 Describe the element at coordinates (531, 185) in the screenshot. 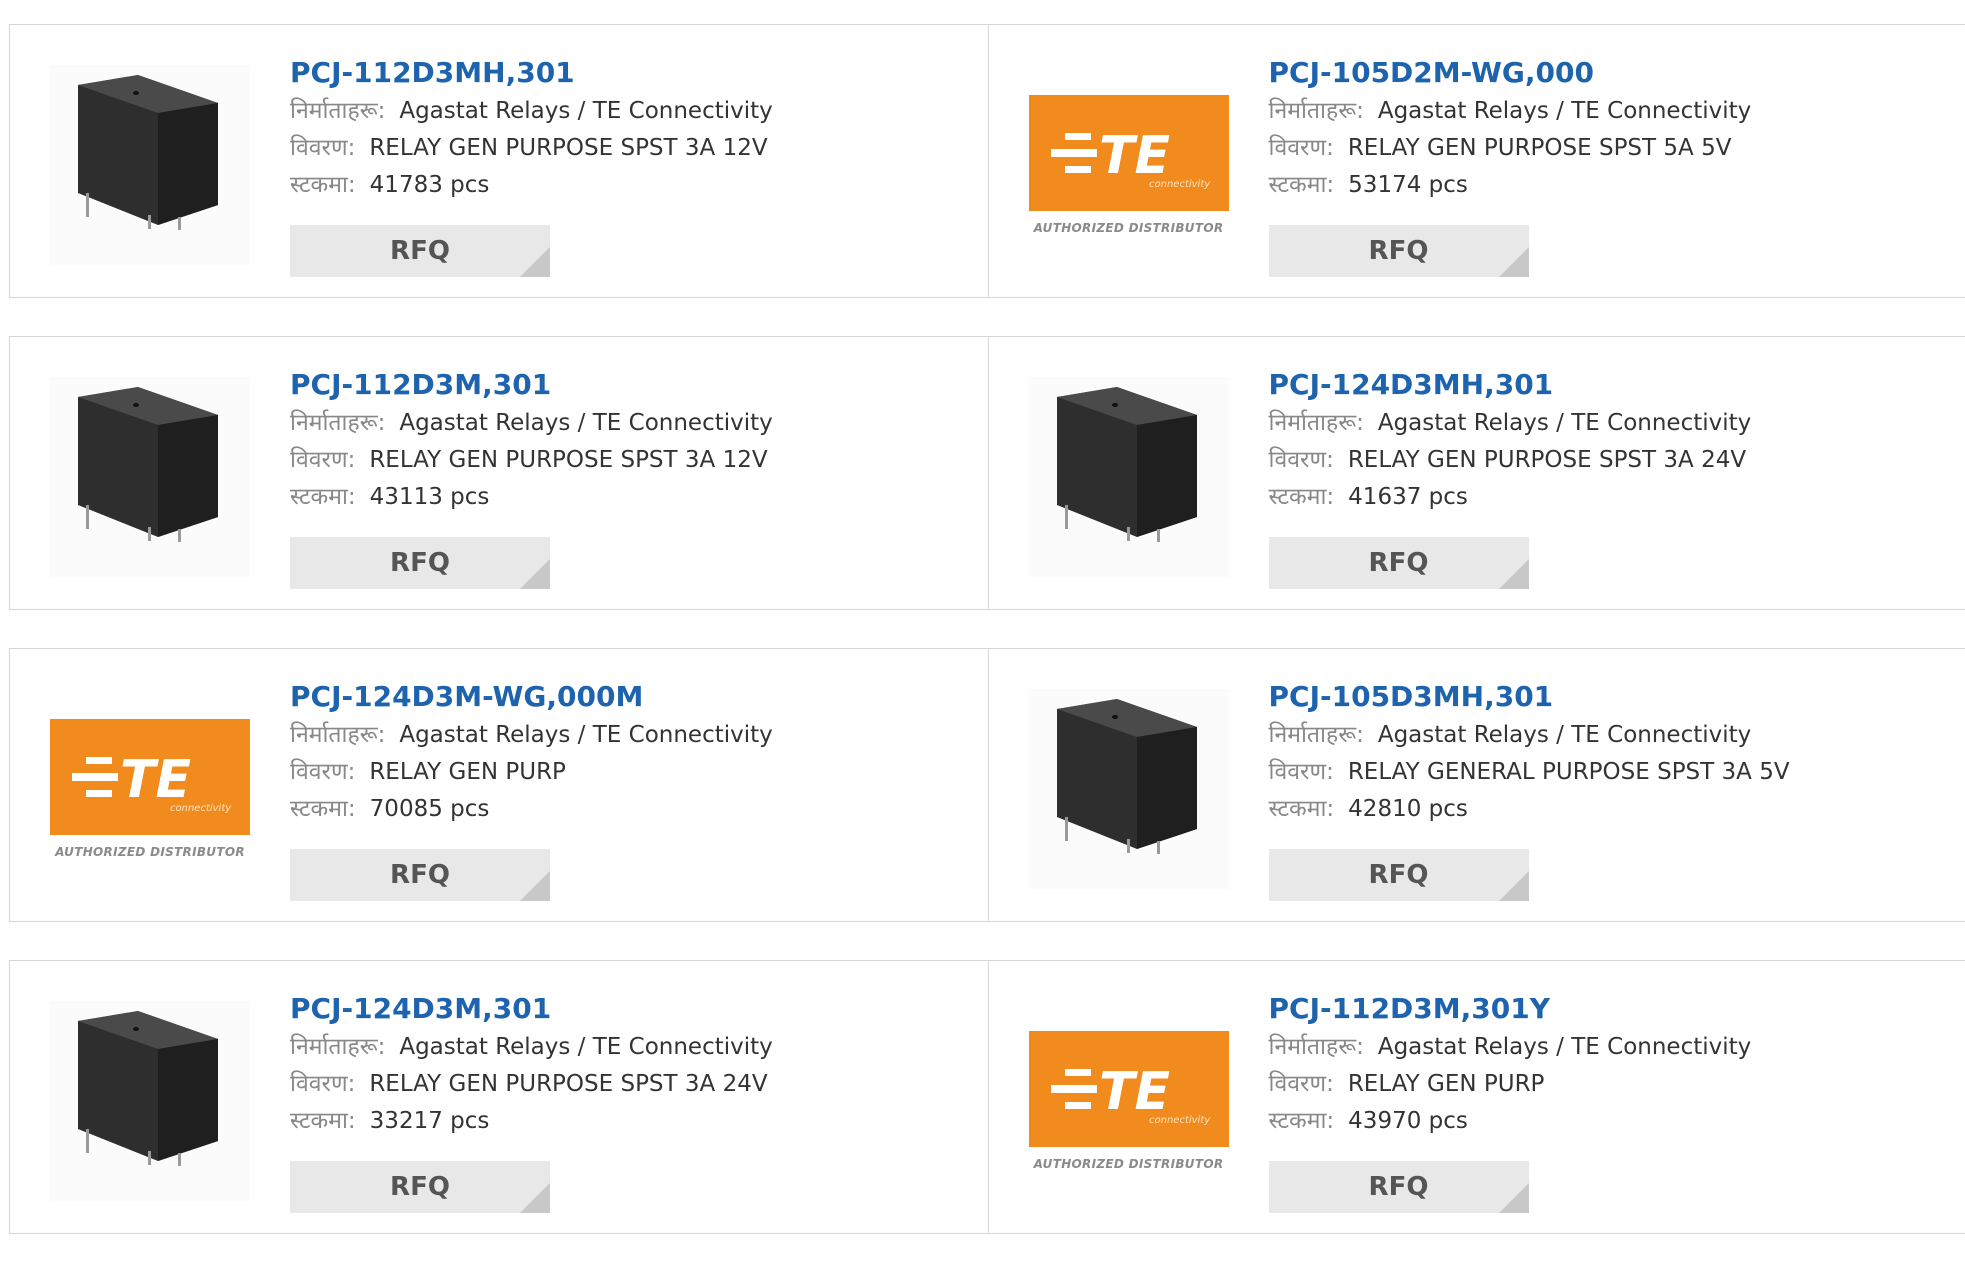

I see `stock-row: स्टकमा: 41783 pcs` at that location.